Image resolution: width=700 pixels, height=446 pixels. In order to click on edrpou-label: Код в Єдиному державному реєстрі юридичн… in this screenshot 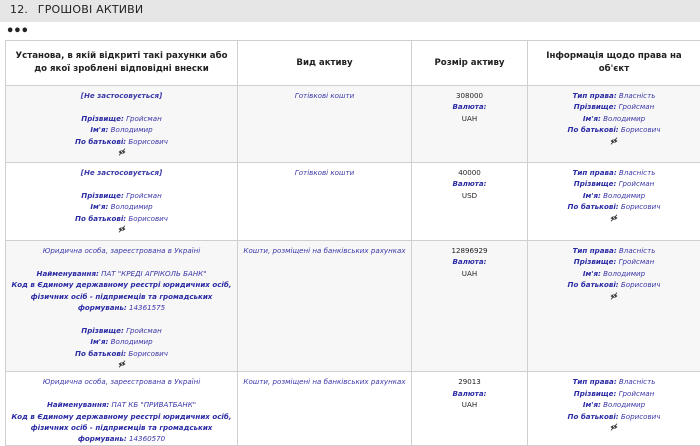, I will do `click(122, 296)`.